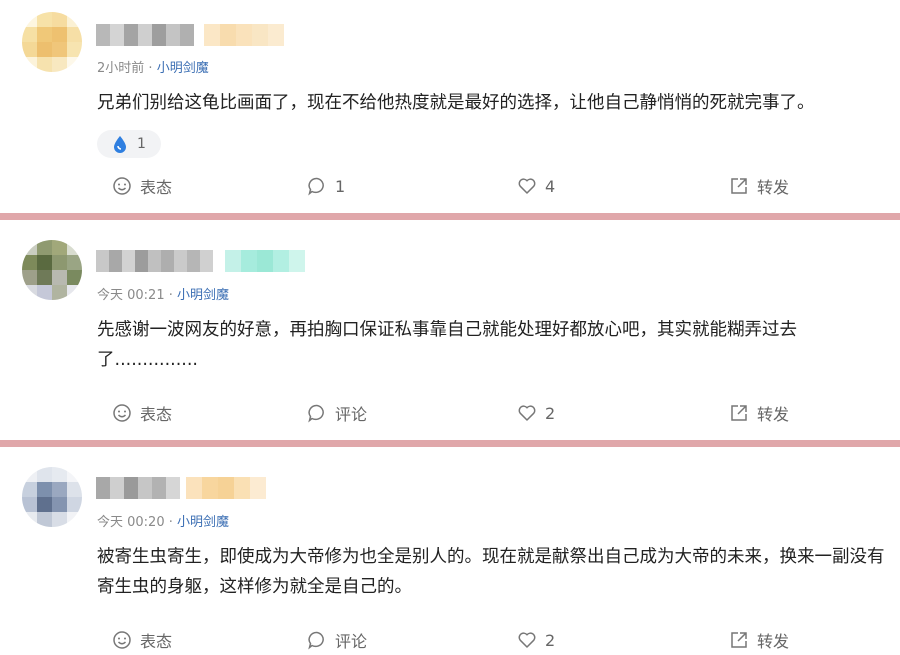 This screenshot has height=655, width=900. I want to click on like-button: 4, so click(536, 186).